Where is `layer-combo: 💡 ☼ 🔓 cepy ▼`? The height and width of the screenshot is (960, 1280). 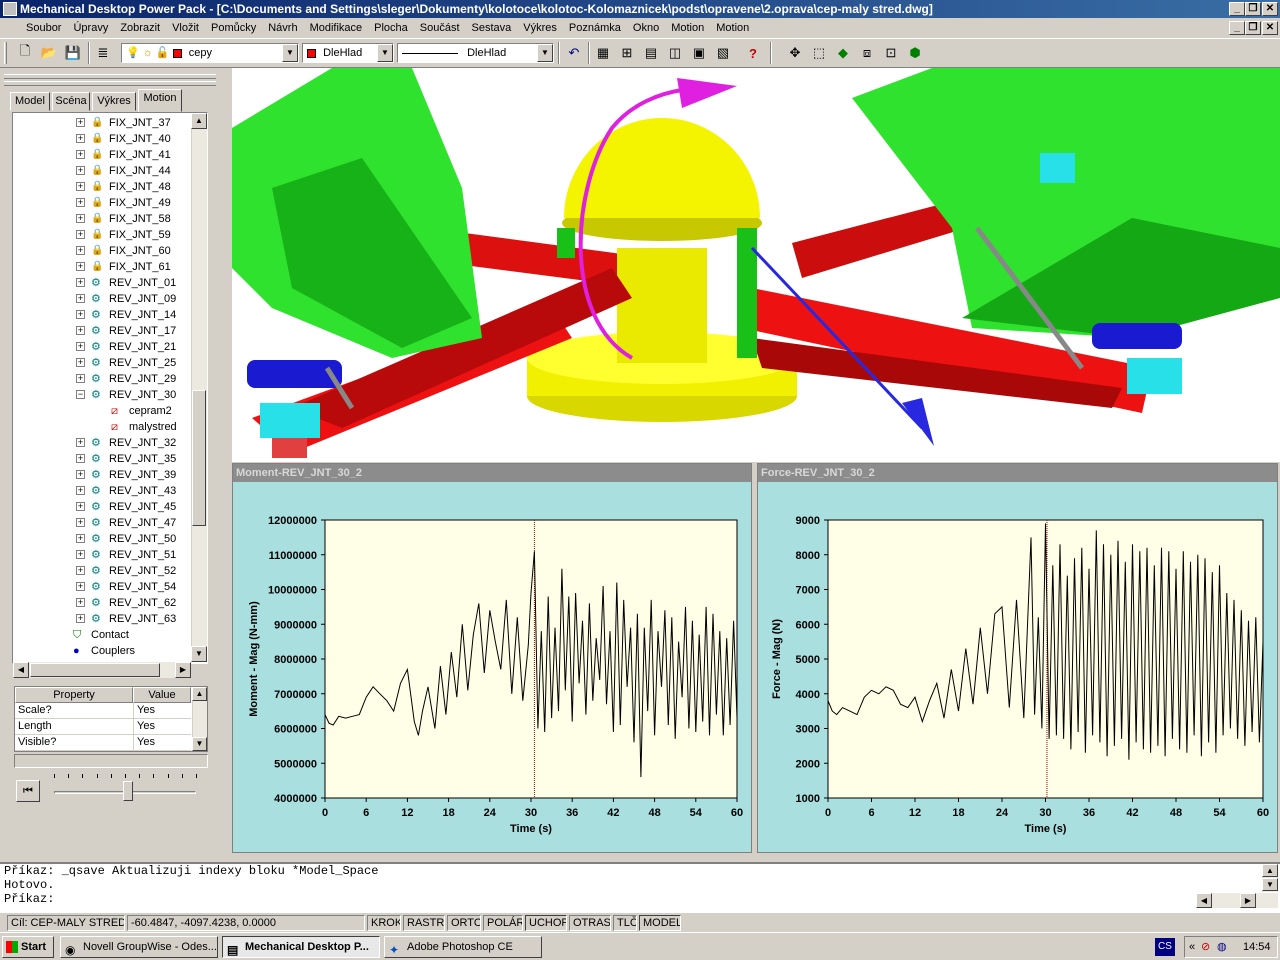 layer-combo: 💡 ☼ 🔓 cepy ▼ is located at coordinates (210, 53).